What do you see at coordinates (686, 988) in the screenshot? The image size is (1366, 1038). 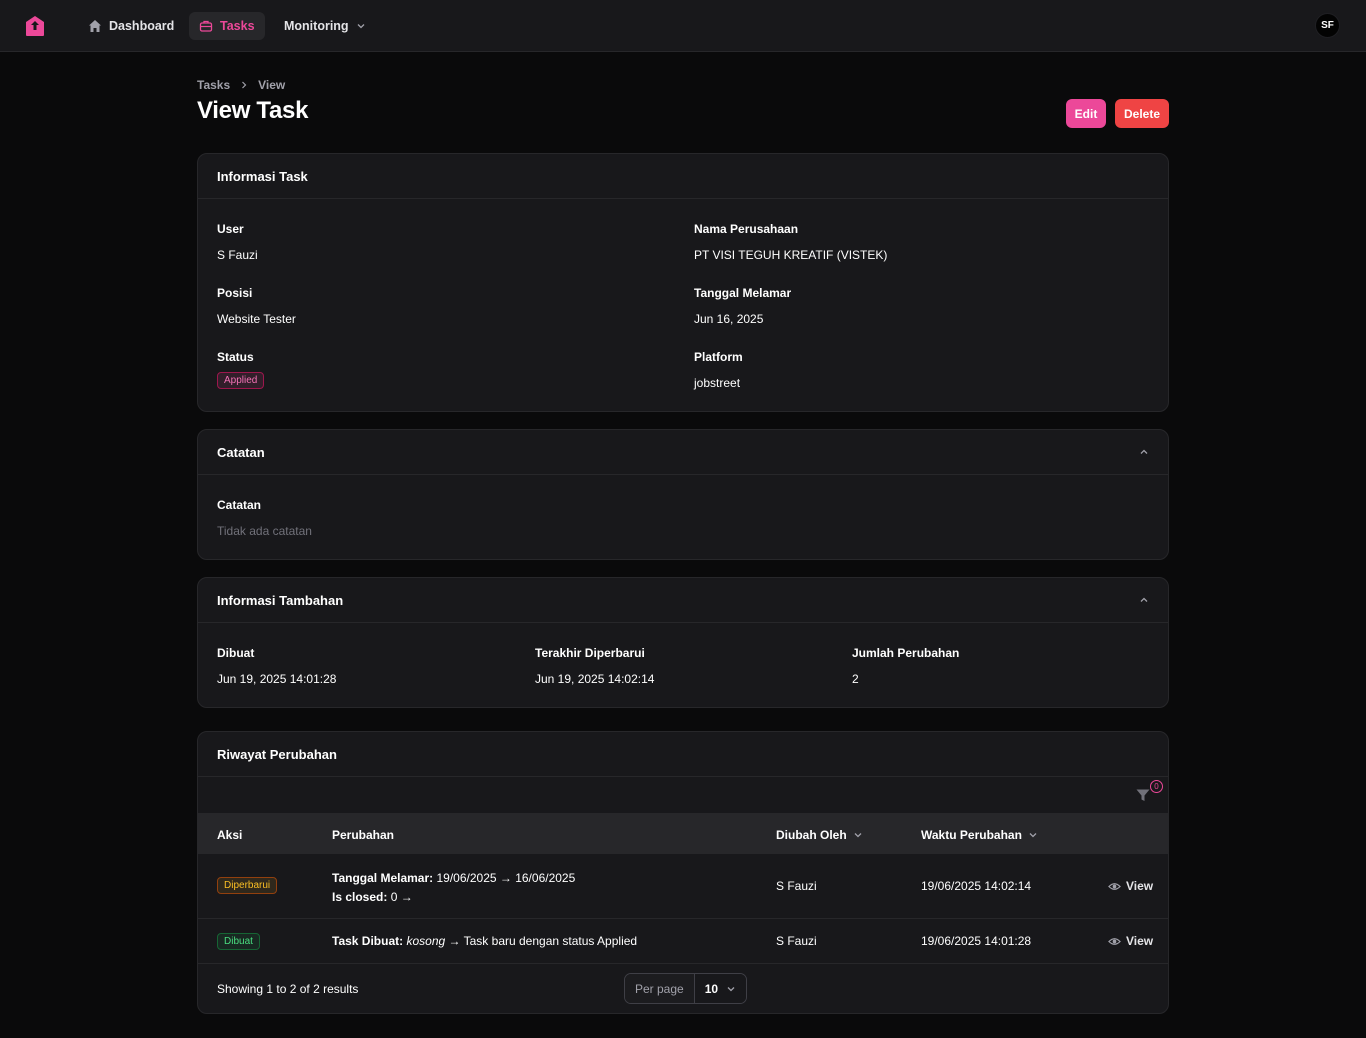 I see `per-page-select: Per page 10` at bounding box center [686, 988].